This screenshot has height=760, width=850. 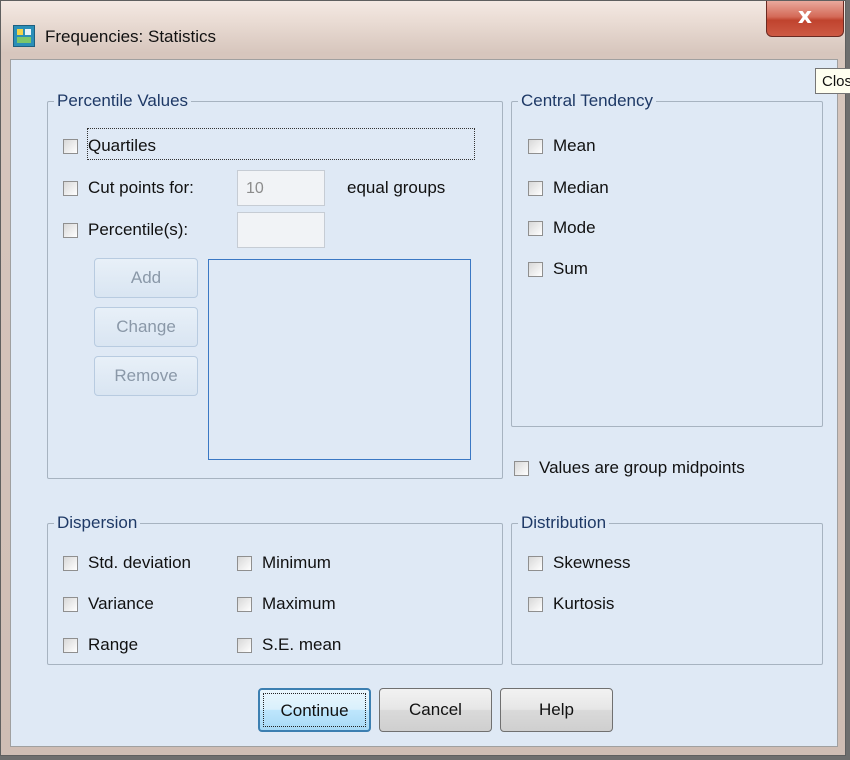 I want to click on se-mean-checkbox: S.E. mean, so click(x=289, y=645).